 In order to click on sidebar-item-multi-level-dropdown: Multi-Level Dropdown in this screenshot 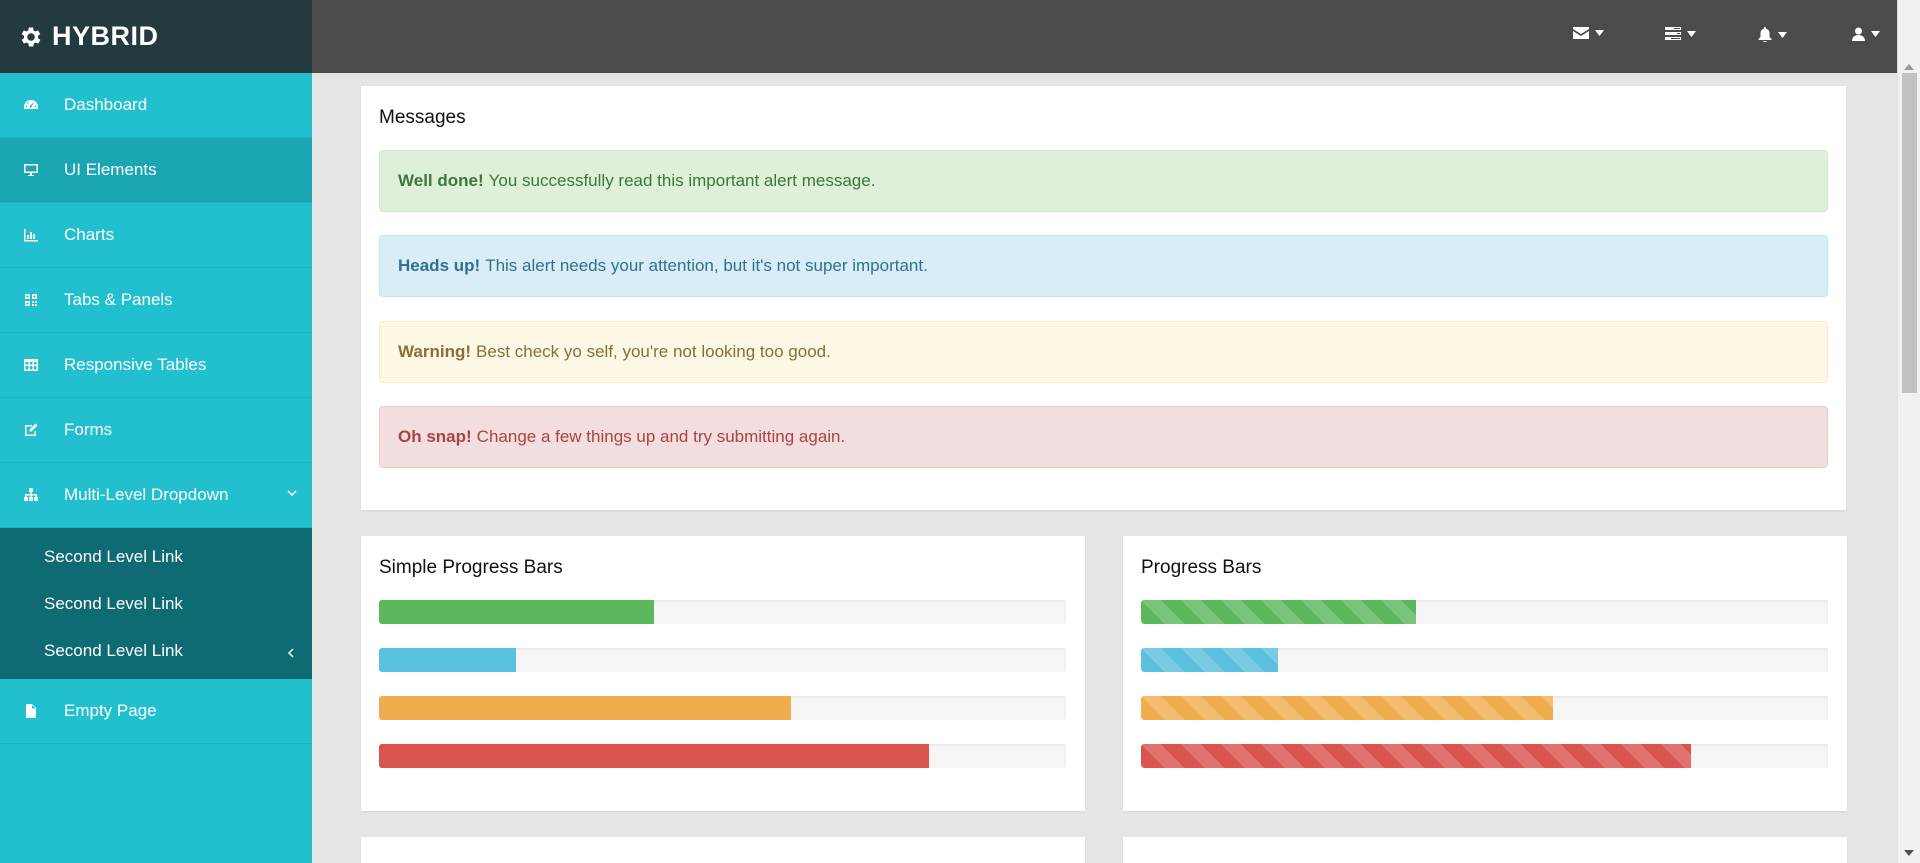, I will do `click(156, 495)`.